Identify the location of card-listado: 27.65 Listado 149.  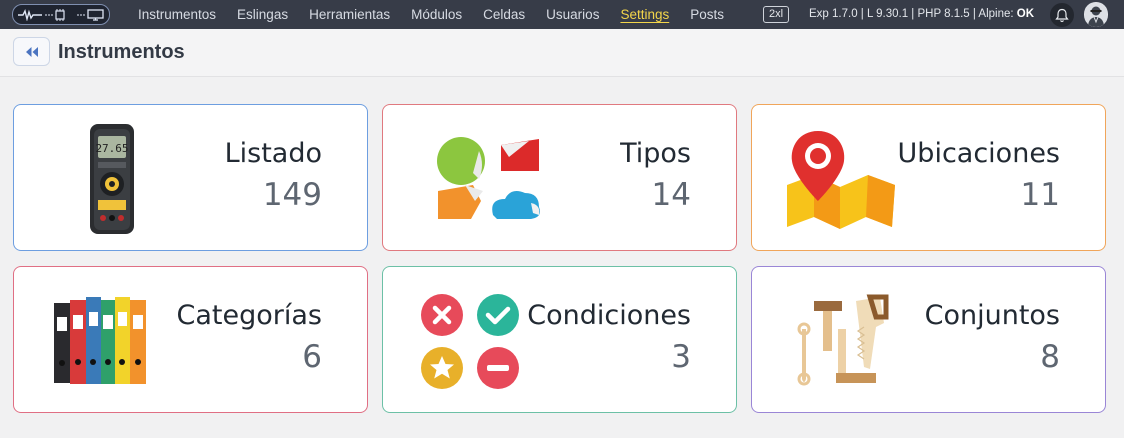
(190, 177).